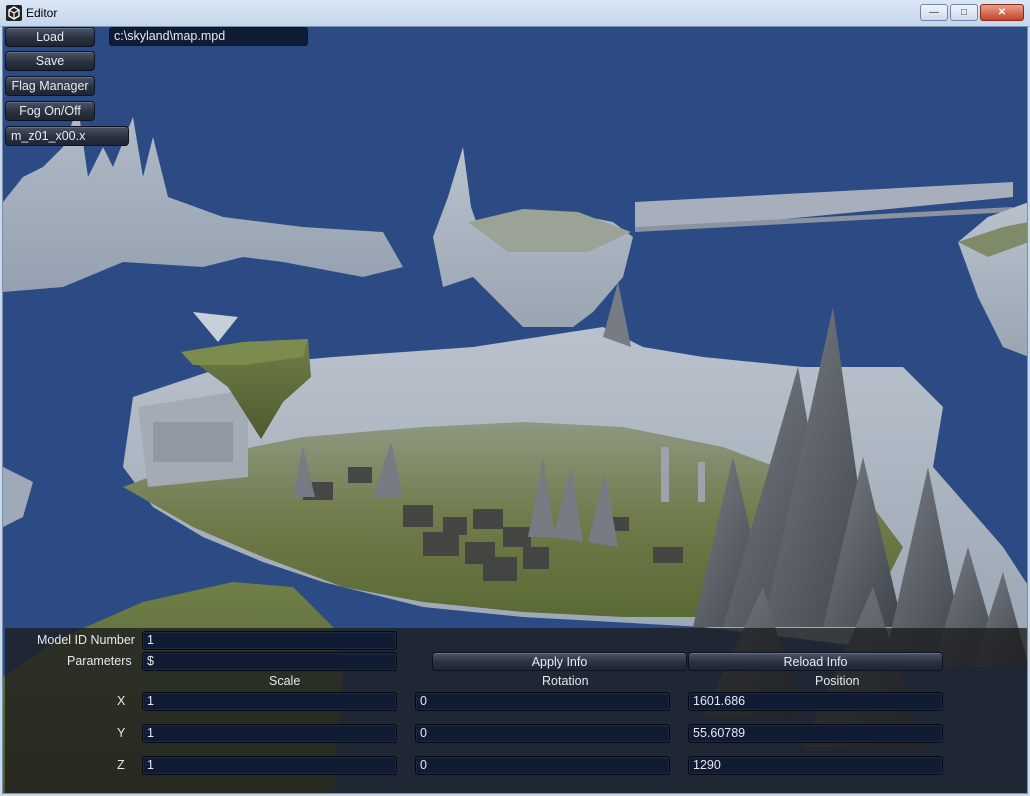 This screenshot has width=1030, height=796. Describe the element at coordinates (269, 765) in the screenshot. I see `scale-z-input: 1` at that location.